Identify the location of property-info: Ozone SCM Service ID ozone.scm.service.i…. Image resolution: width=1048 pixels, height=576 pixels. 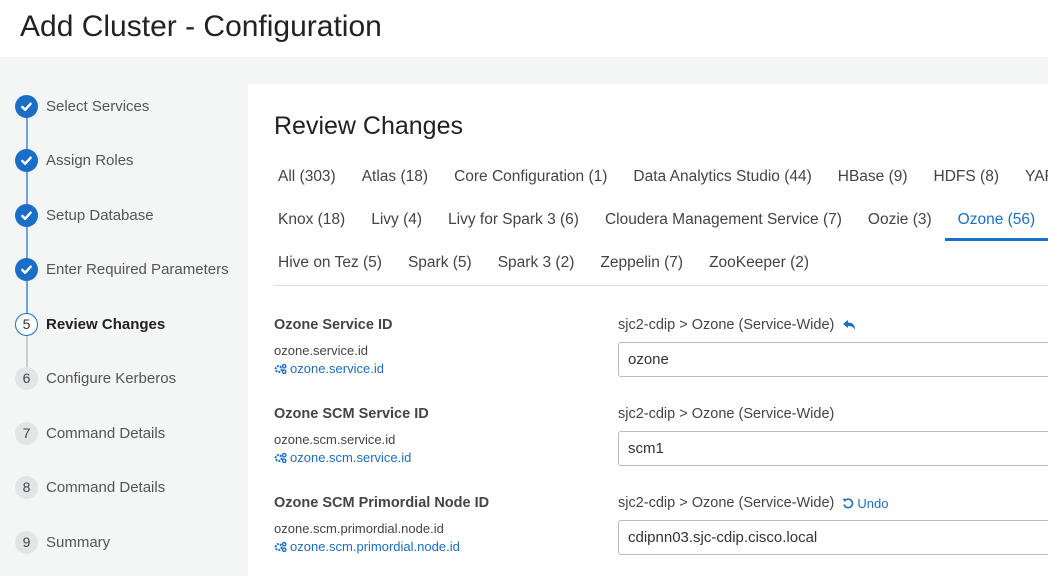
(351, 435).